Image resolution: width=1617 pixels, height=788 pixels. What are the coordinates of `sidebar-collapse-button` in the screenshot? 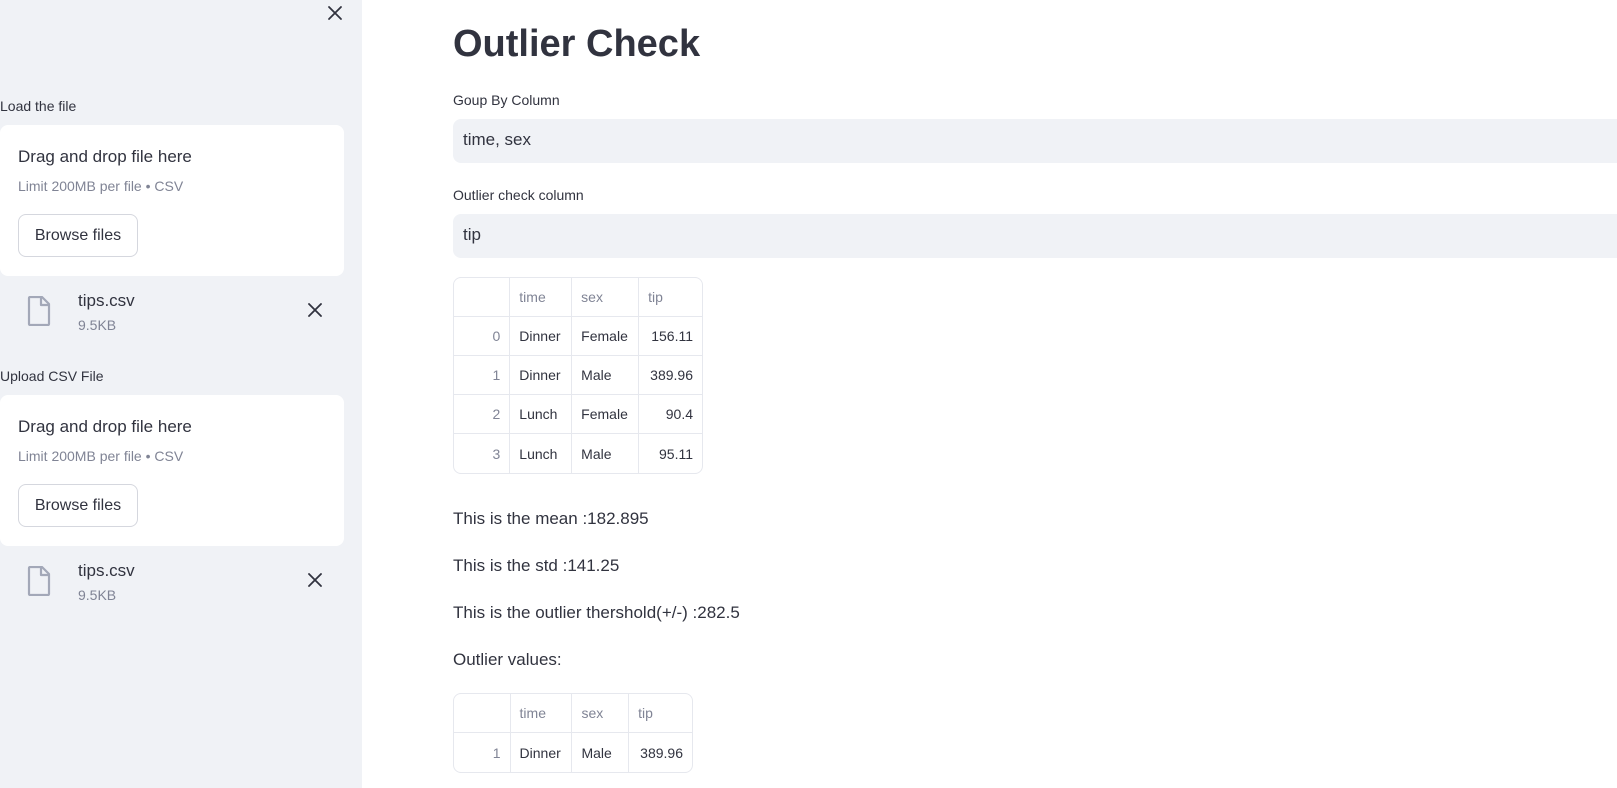 It's located at (335, 13).